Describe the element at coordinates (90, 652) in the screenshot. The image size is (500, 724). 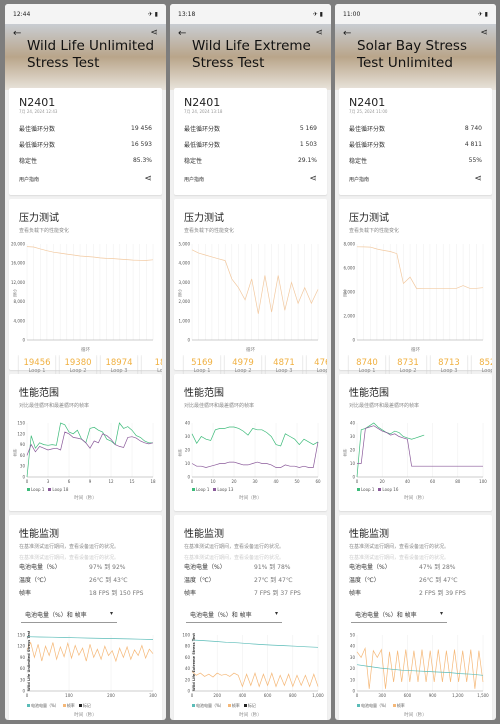
I see `fps-line` at that location.